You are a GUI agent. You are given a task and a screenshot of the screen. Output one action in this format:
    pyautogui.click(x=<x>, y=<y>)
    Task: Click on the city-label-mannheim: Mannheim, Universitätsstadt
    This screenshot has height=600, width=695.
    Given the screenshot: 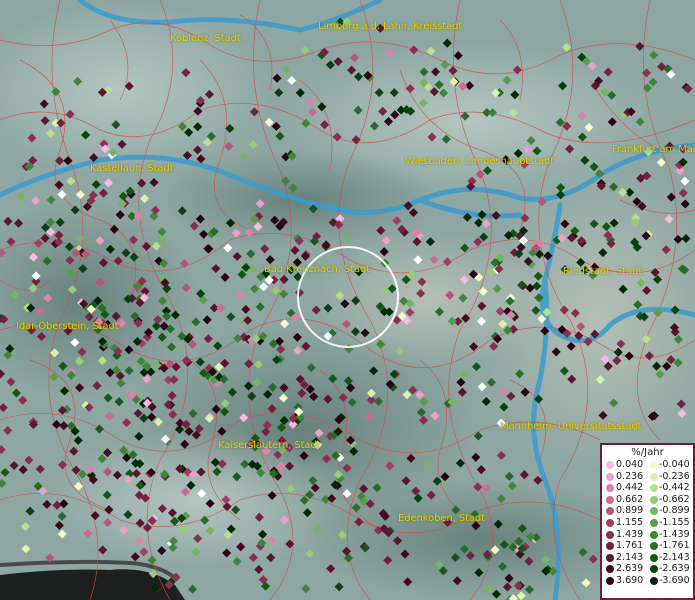 What is the action you would take?
    pyautogui.click(x=571, y=426)
    